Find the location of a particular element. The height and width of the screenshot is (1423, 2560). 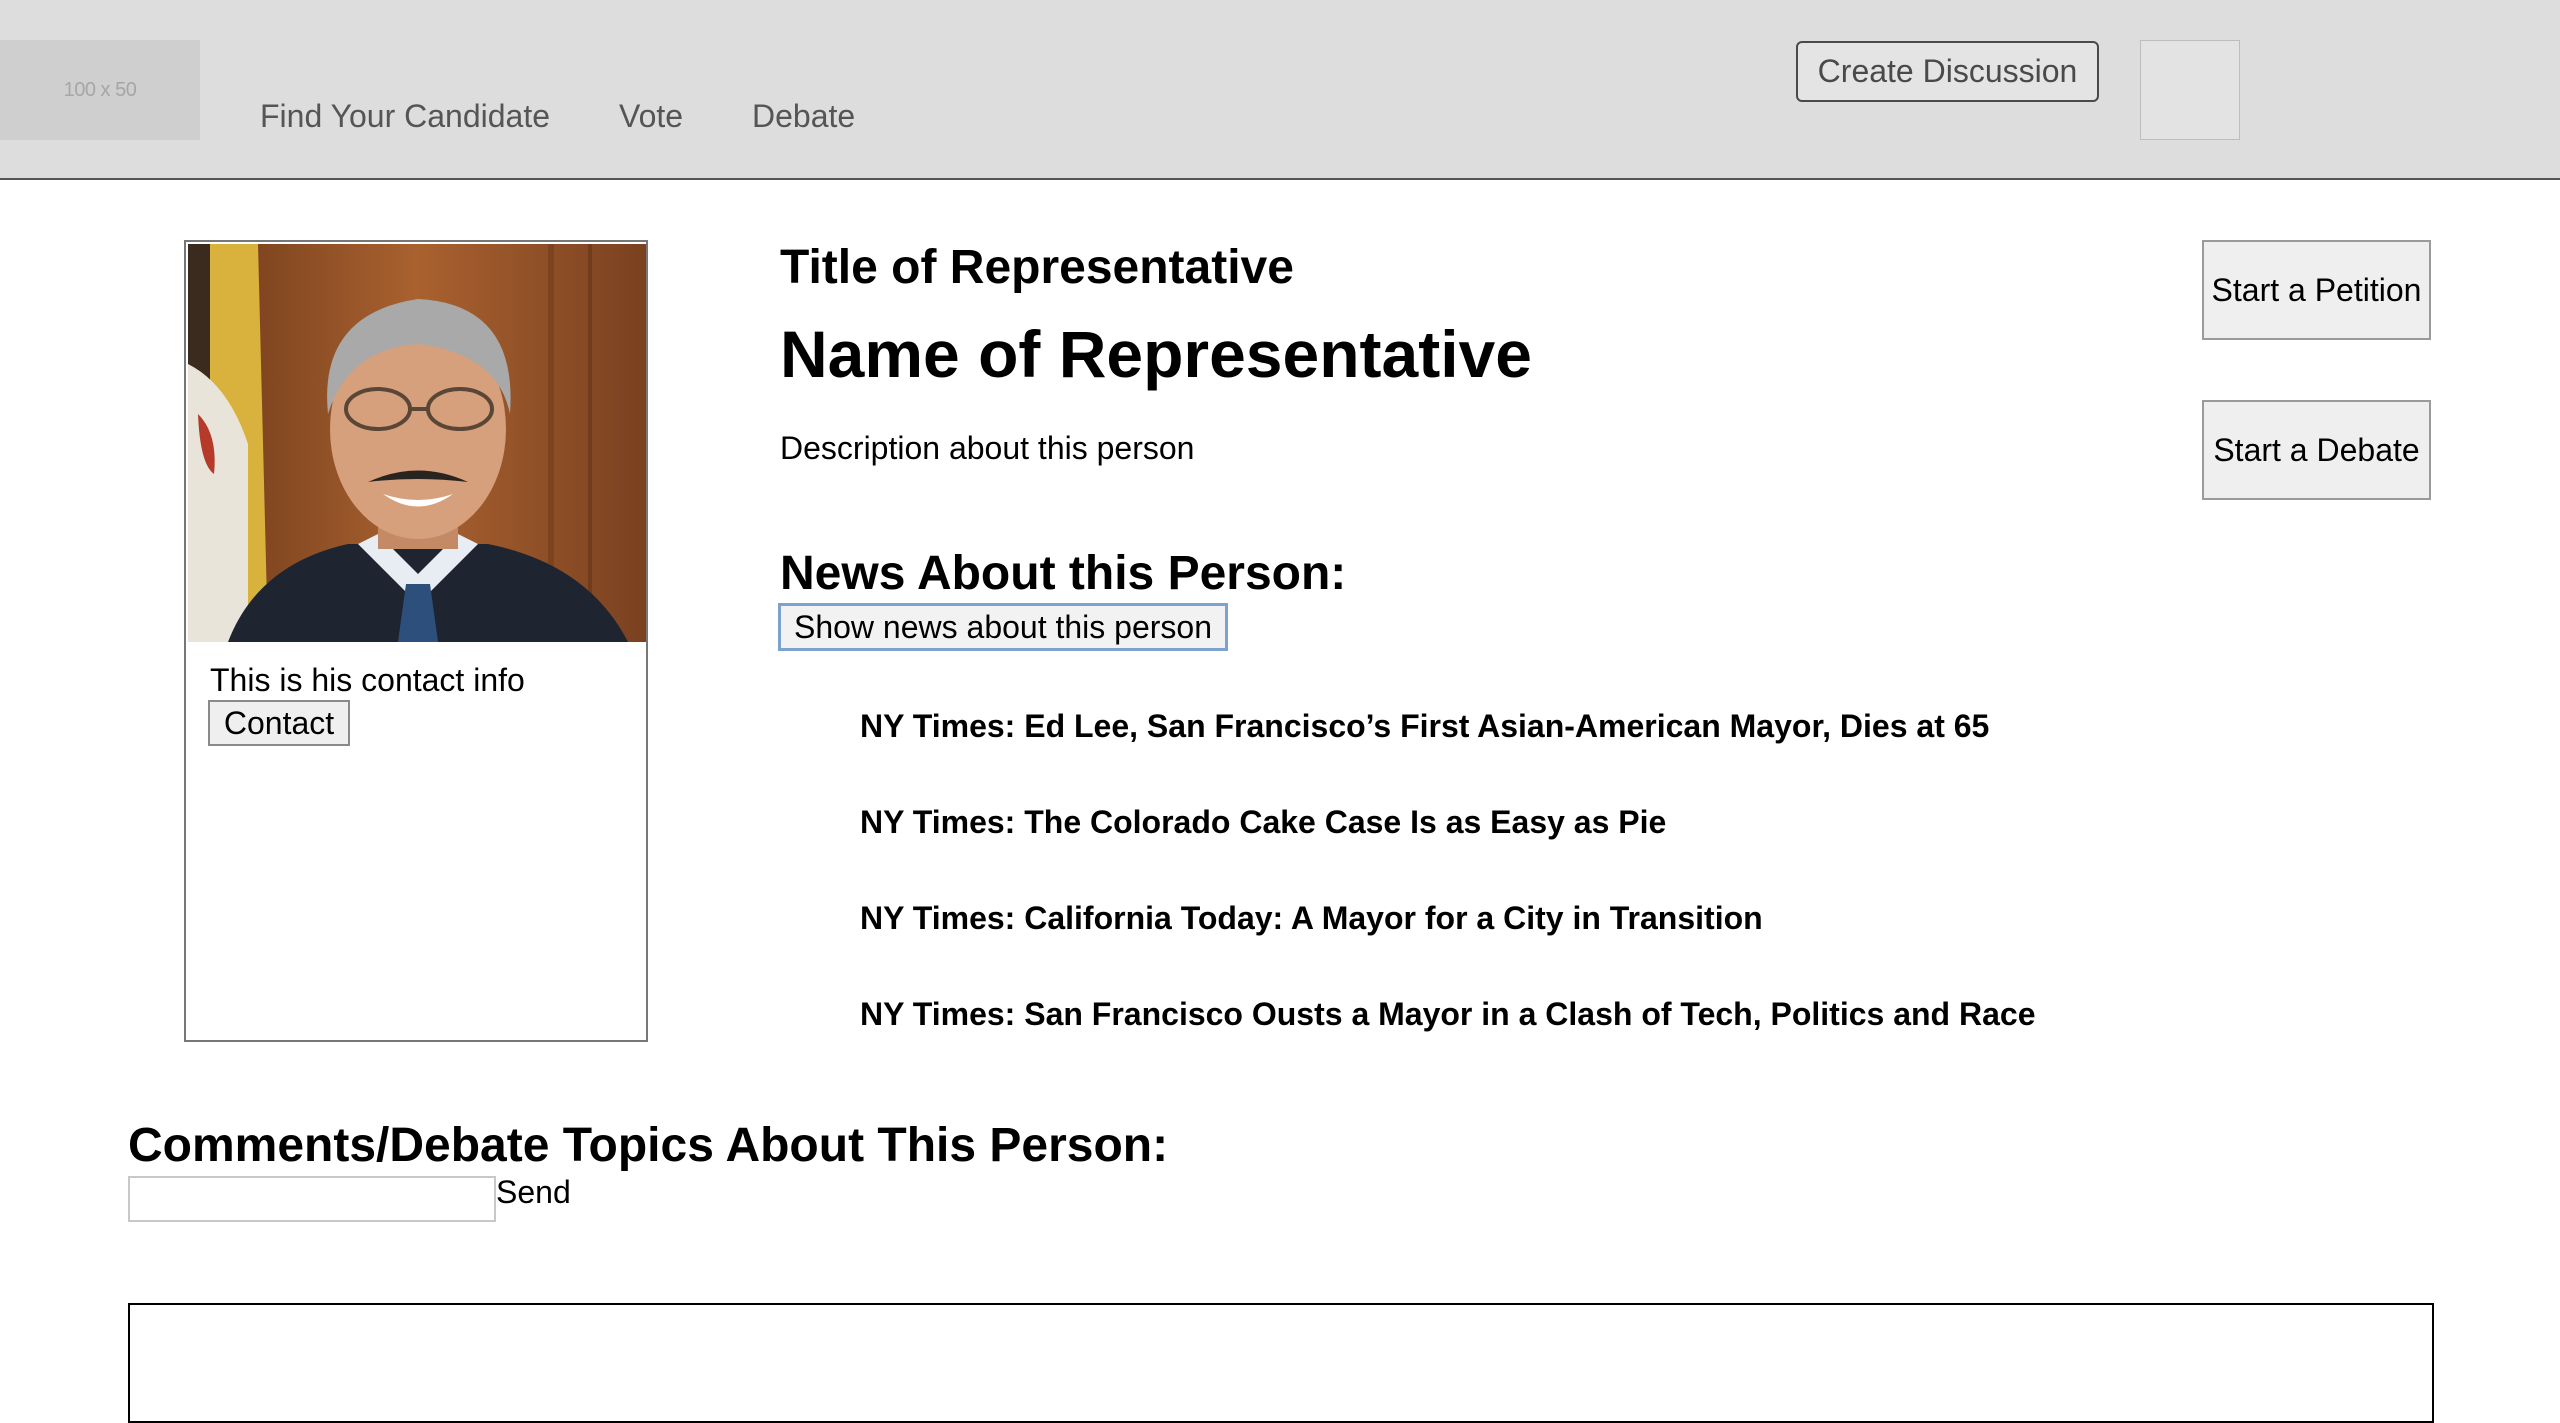

news-heading: News About this Person: is located at coordinates (1063, 573).